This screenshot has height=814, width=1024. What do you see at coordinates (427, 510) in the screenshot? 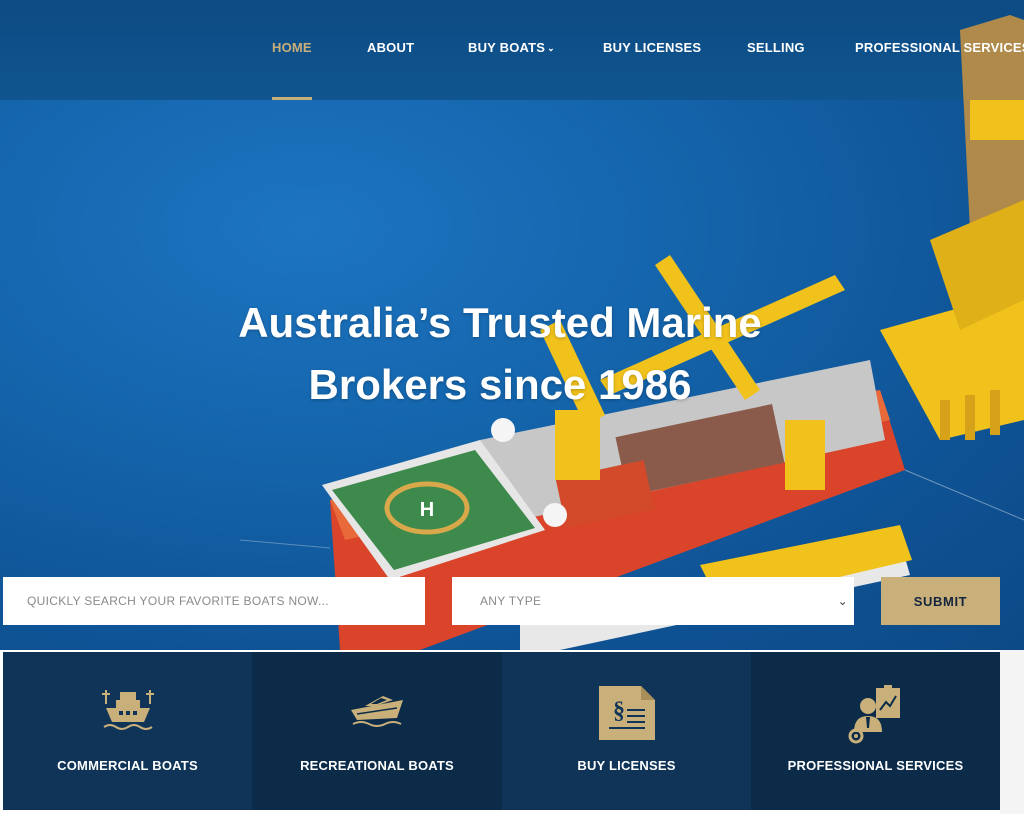
I see `svg-text: H` at bounding box center [427, 510].